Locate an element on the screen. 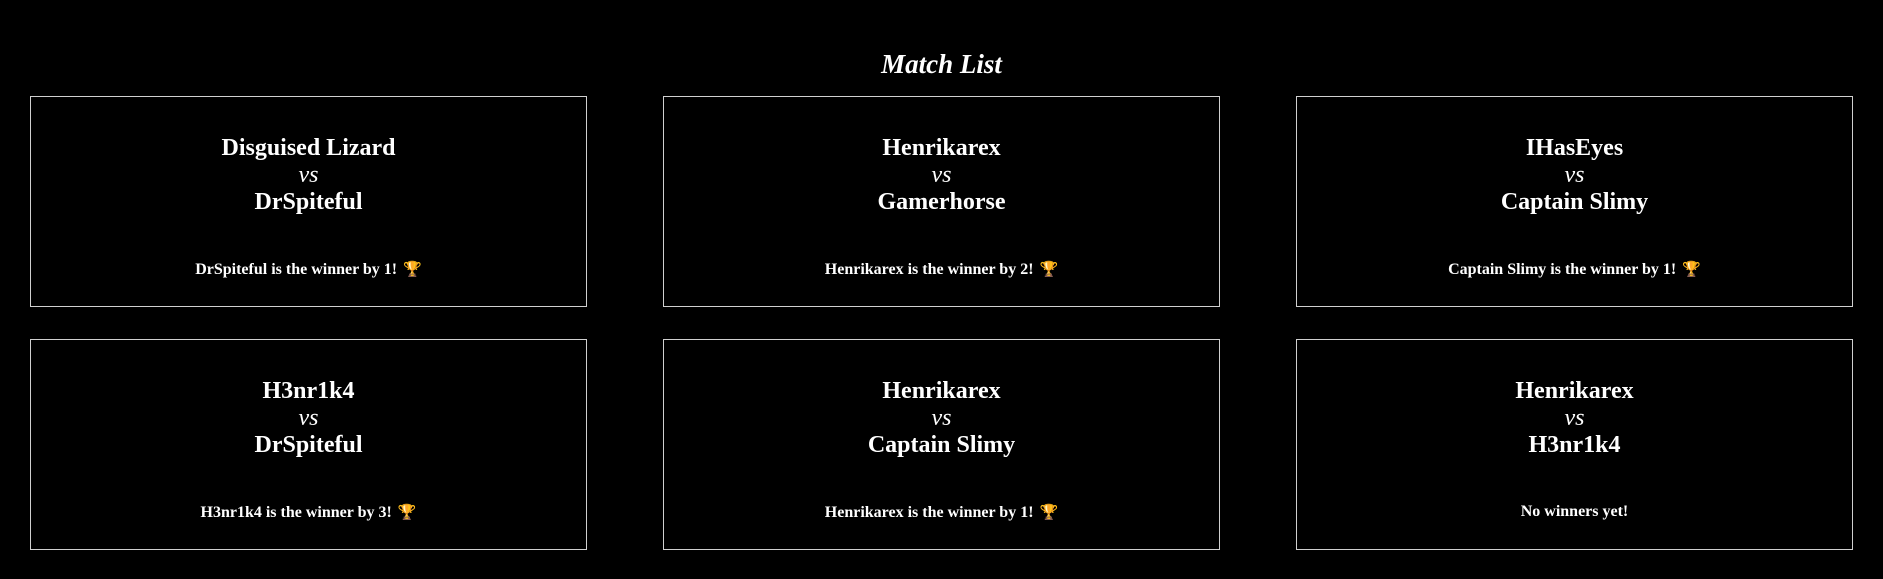 The width and height of the screenshot is (1883, 579). match-result-text: Henrikarex is the winner by 1! is located at coordinates (929, 512).